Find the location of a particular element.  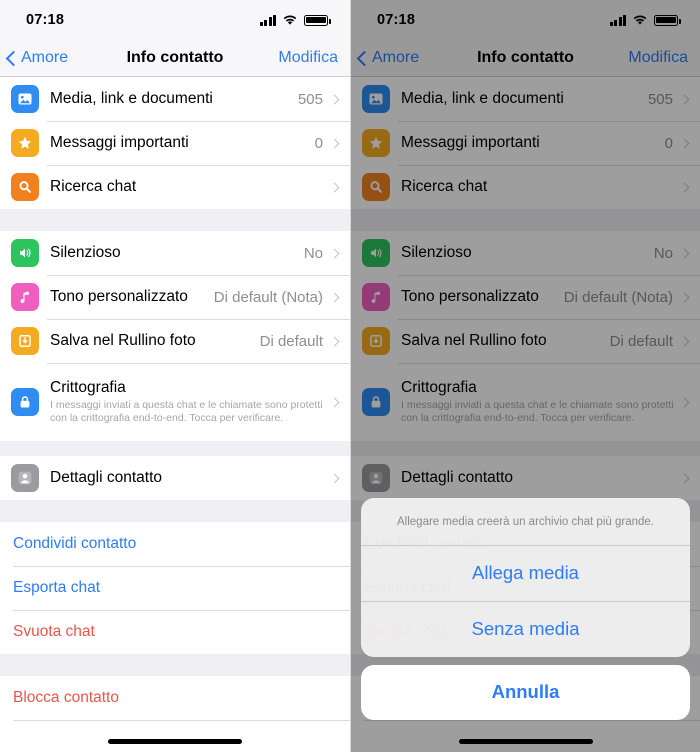

action-block-contact: Blocca contatto is located at coordinates (175, 698).